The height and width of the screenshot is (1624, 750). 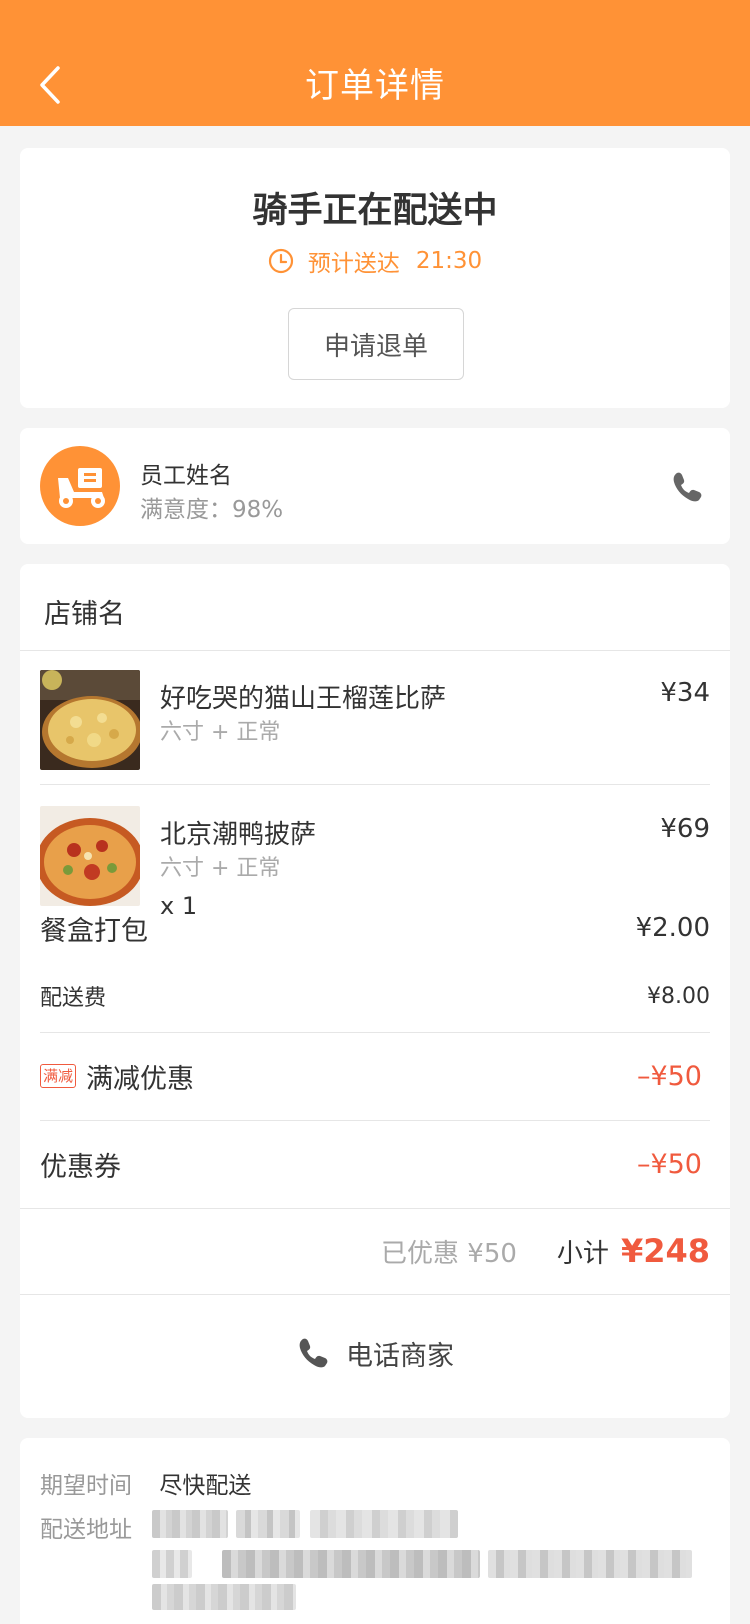 What do you see at coordinates (449, 1253) in the screenshot?
I see `saved-amount: 已优惠 ¥50` at bounding box center [449, 1253].